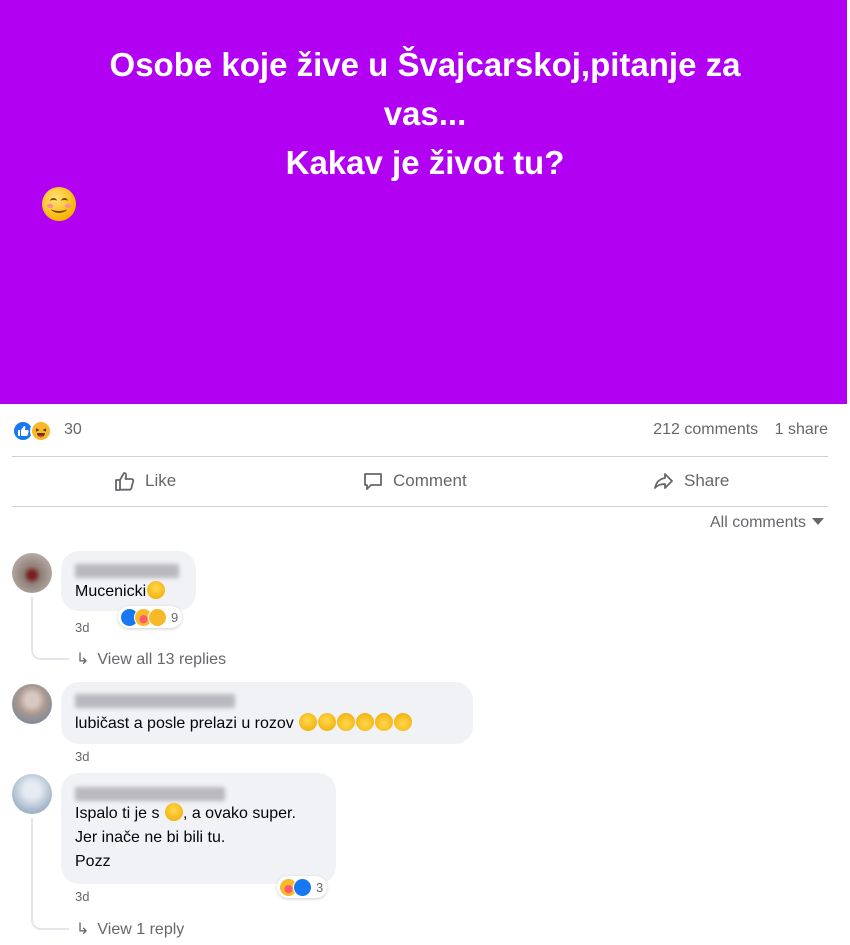  Describe the element at coordinates (185, 812) in the screenshot. I see `comment-line: Ispalo ti je s , a ovako super.` at that location.